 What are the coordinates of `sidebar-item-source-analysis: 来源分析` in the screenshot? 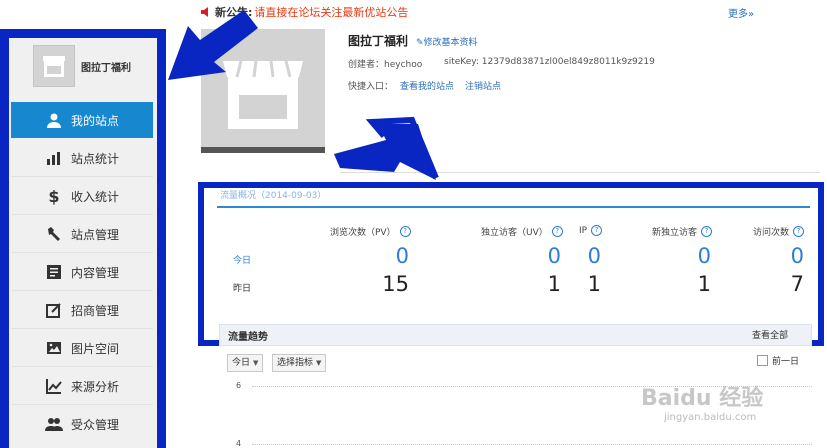 It's located at (82, 386).